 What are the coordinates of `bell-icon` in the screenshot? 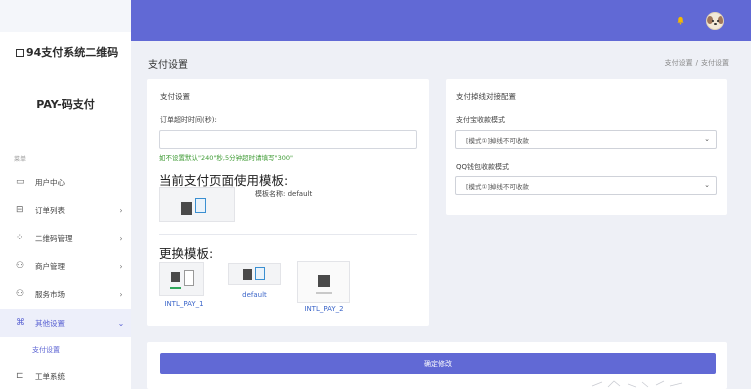 It's located at (680, 20).